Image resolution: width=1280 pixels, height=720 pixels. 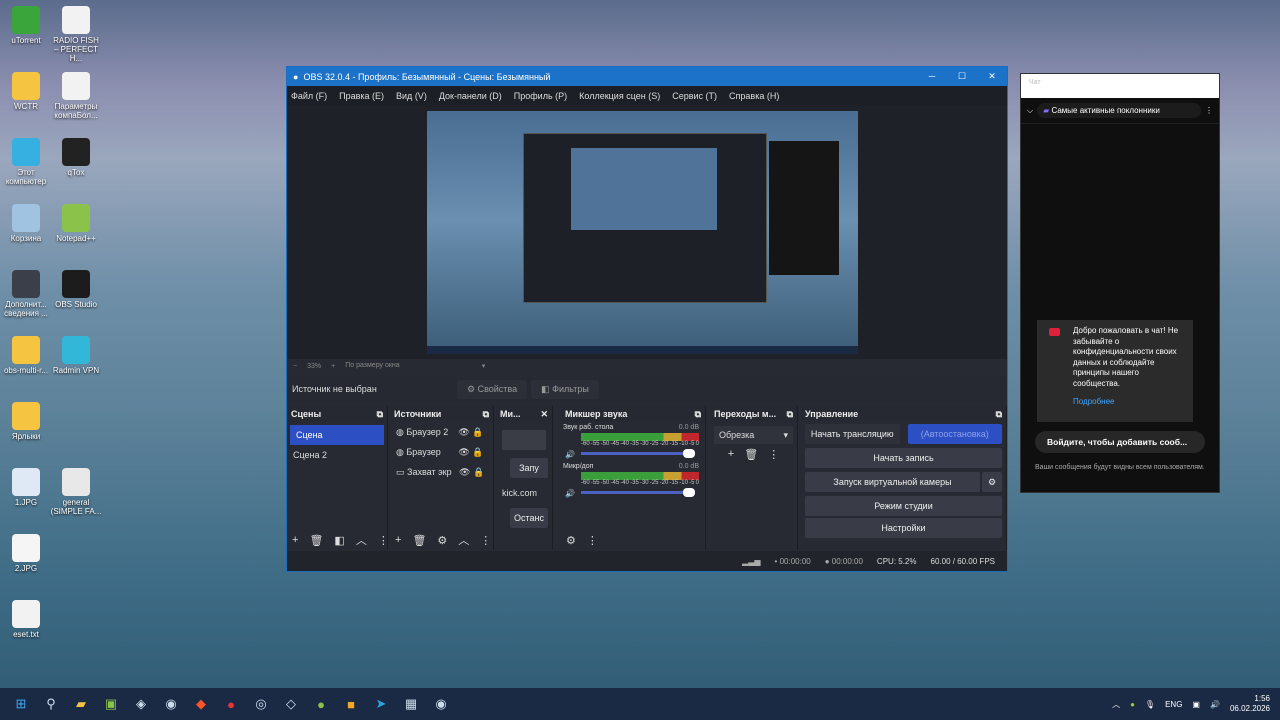 What do you see at coordinates (415, 366) in the screenshot?
I see `zoom-mode-select: По размеру окна ▾` at bounding box center [415, 366].